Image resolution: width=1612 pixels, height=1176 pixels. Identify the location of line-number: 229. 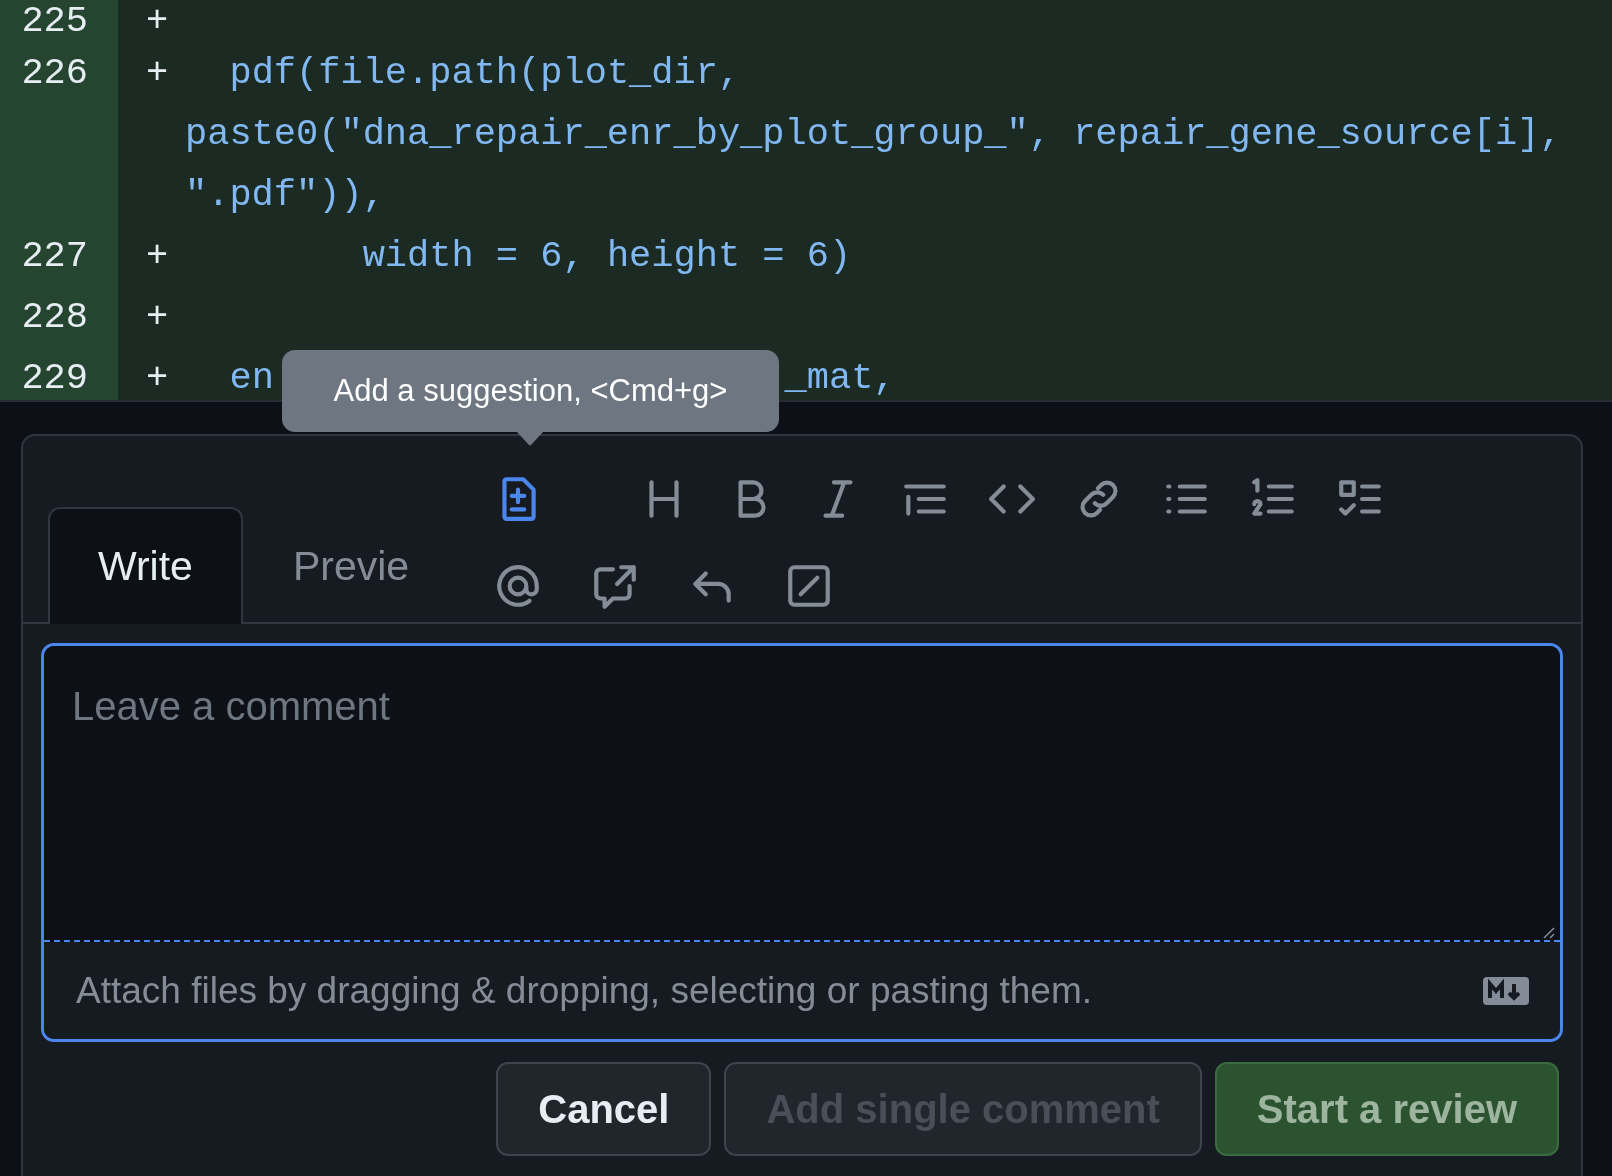
(59, 374).